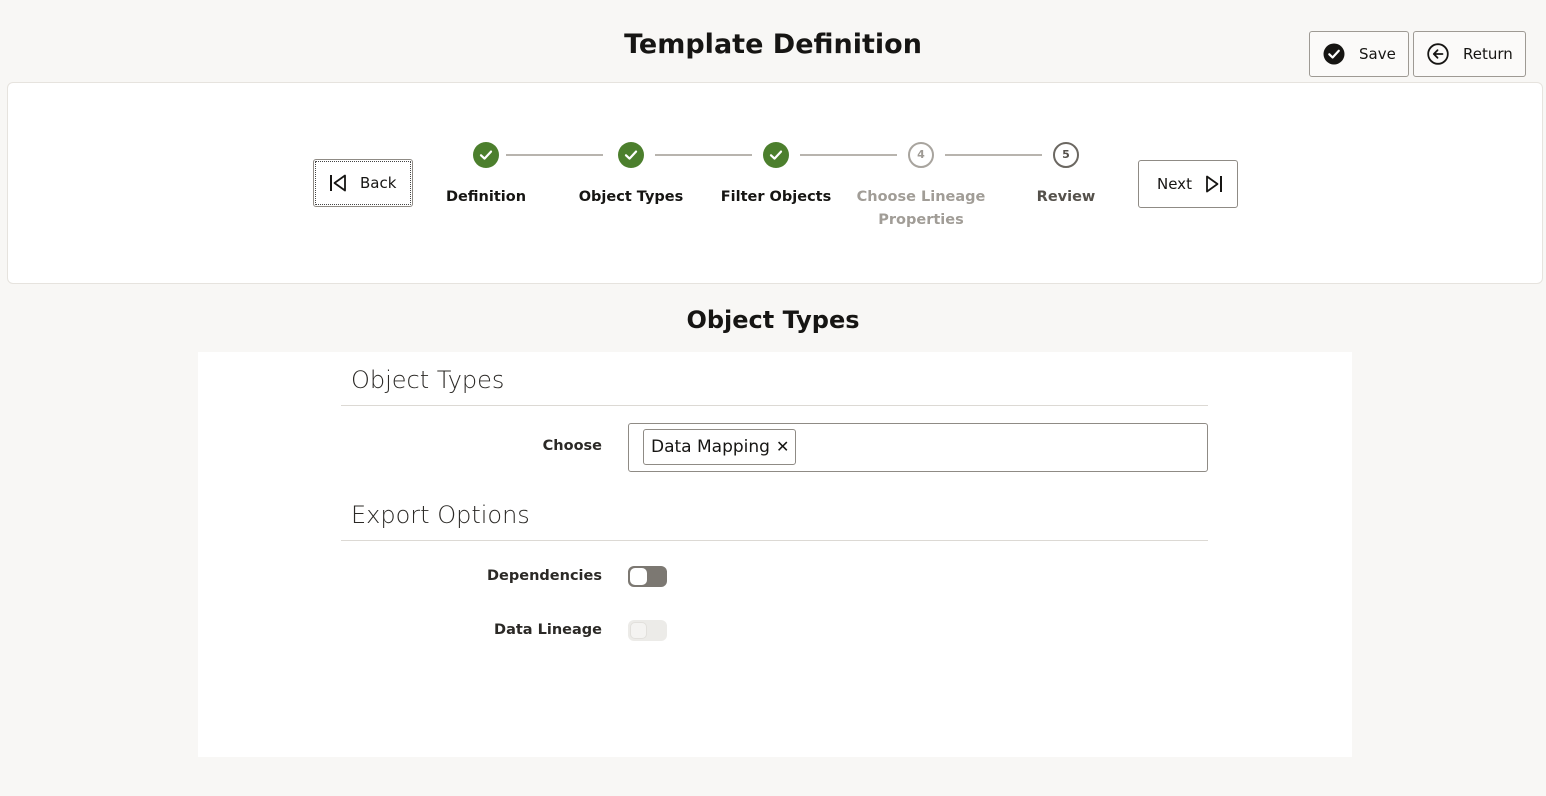  What do you see at coordinates (1488, 54) in the screenshot?
I see `return-button-label: Return` at bounding box center [1488, 54].